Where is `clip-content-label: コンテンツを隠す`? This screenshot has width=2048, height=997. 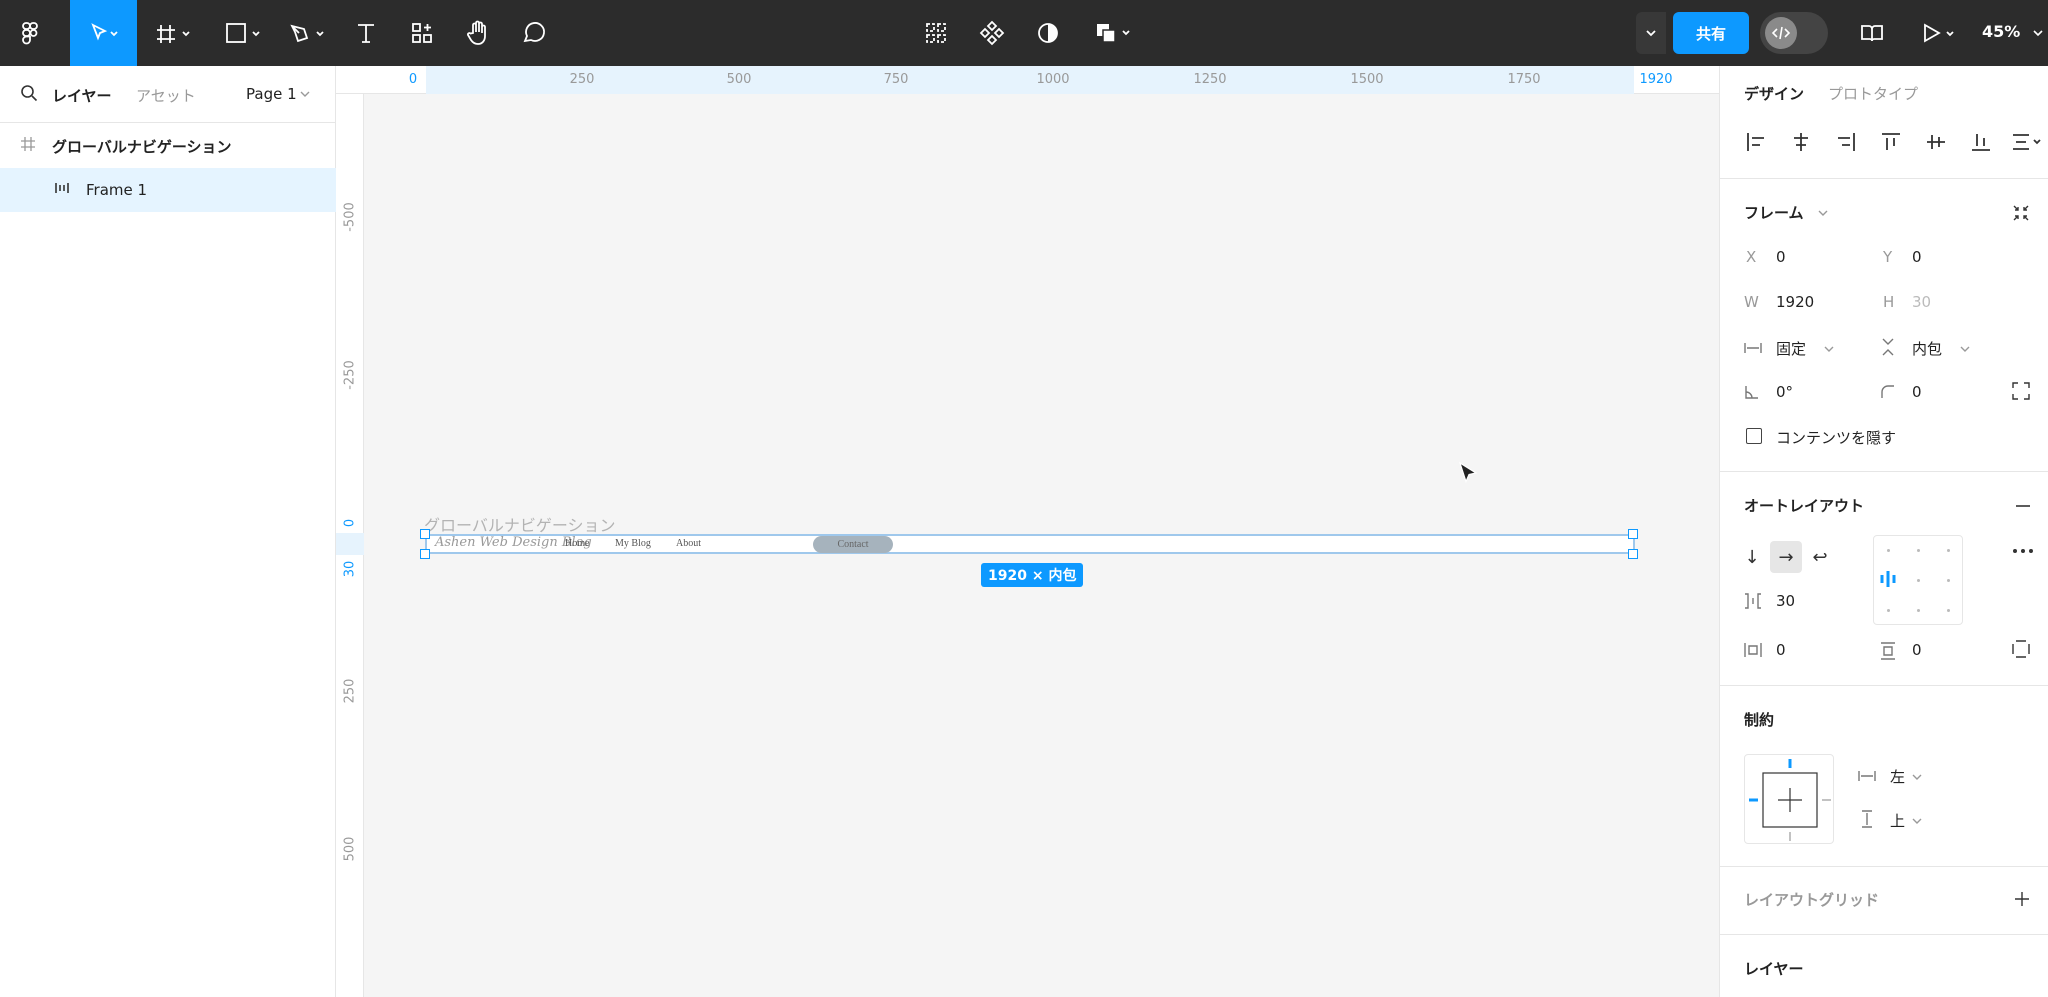 clip-content-label: コンテンツを隠す is located at coordinates (1836, 437).